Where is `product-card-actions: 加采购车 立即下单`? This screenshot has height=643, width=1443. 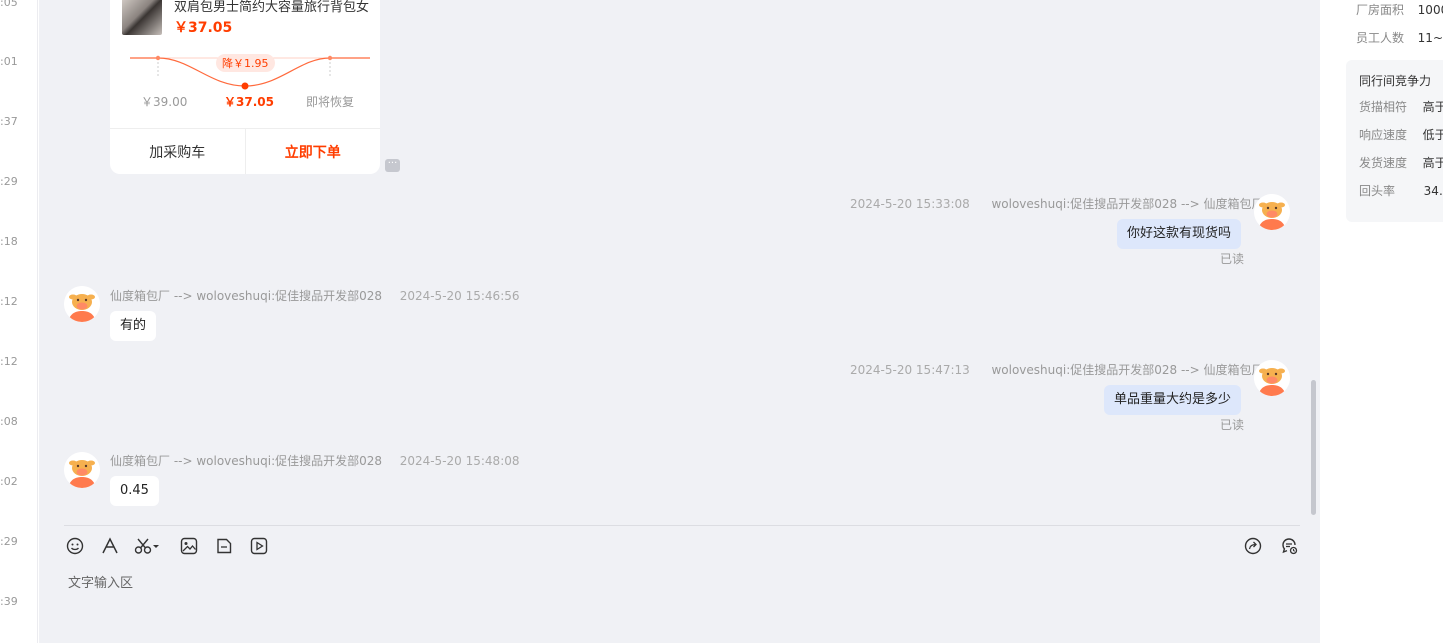
product-card-actions: 加采购车 立即下单 is located at coordinates (245, 151).